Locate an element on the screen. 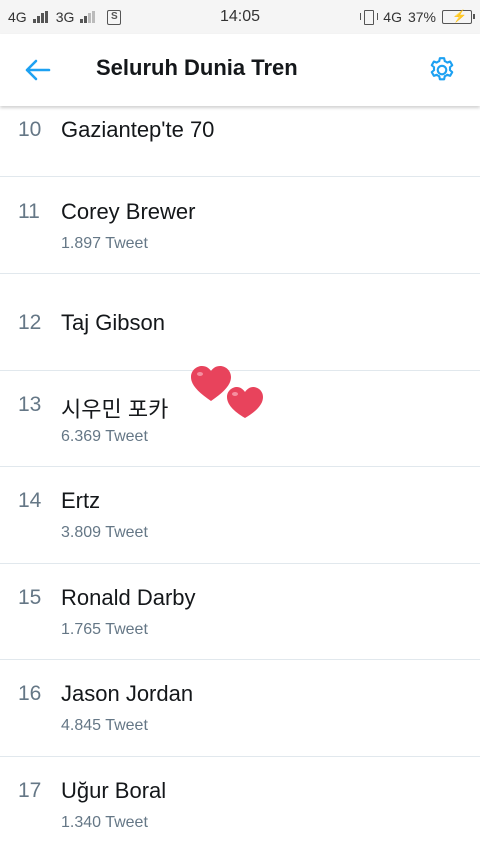 Image resolution: width=480 pixels, height=853 pixels. trend-rank: 13 is located at coordinates (30, 404).